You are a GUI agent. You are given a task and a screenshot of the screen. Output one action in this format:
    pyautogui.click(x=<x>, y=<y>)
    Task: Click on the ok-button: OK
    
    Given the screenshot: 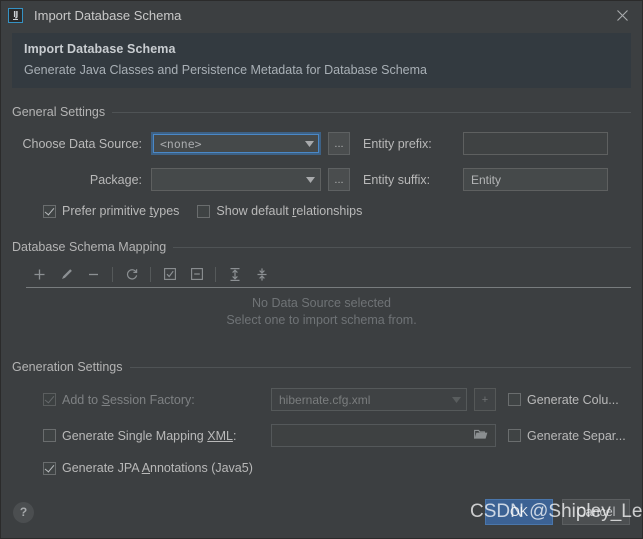 What is the action you would take?
    pyautogui.click(x=519, y=512)
    